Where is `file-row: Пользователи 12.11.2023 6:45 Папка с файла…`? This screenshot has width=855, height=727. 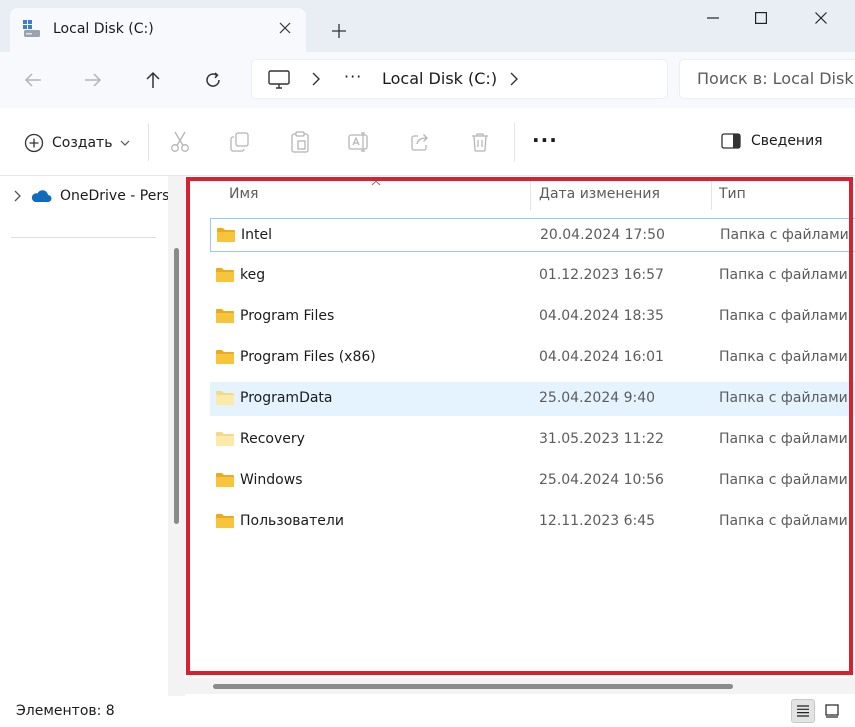
file-row: Пользователи 12.11.2023 6:45 Папка с файла… is located at coordinates (532, 522).